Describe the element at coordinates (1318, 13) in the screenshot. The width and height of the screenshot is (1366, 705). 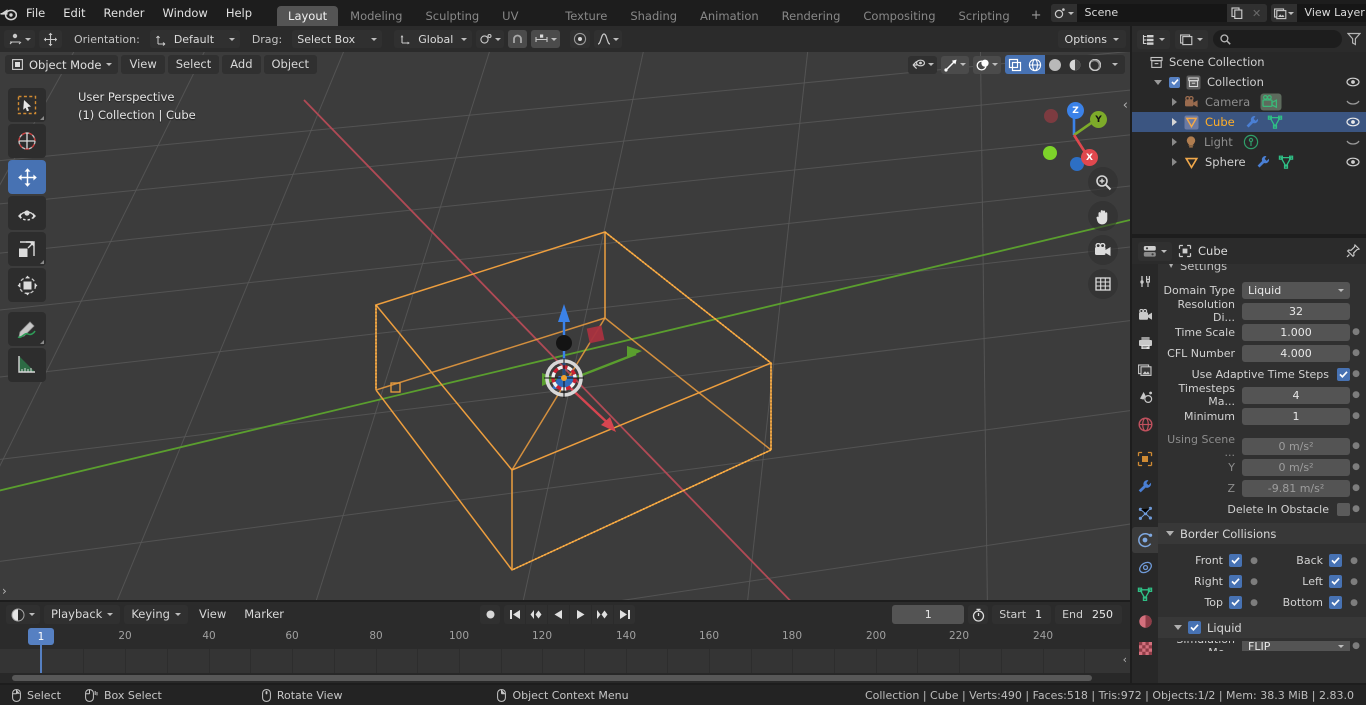
I see `view-layer-selector: View Layer ✕` at that location.